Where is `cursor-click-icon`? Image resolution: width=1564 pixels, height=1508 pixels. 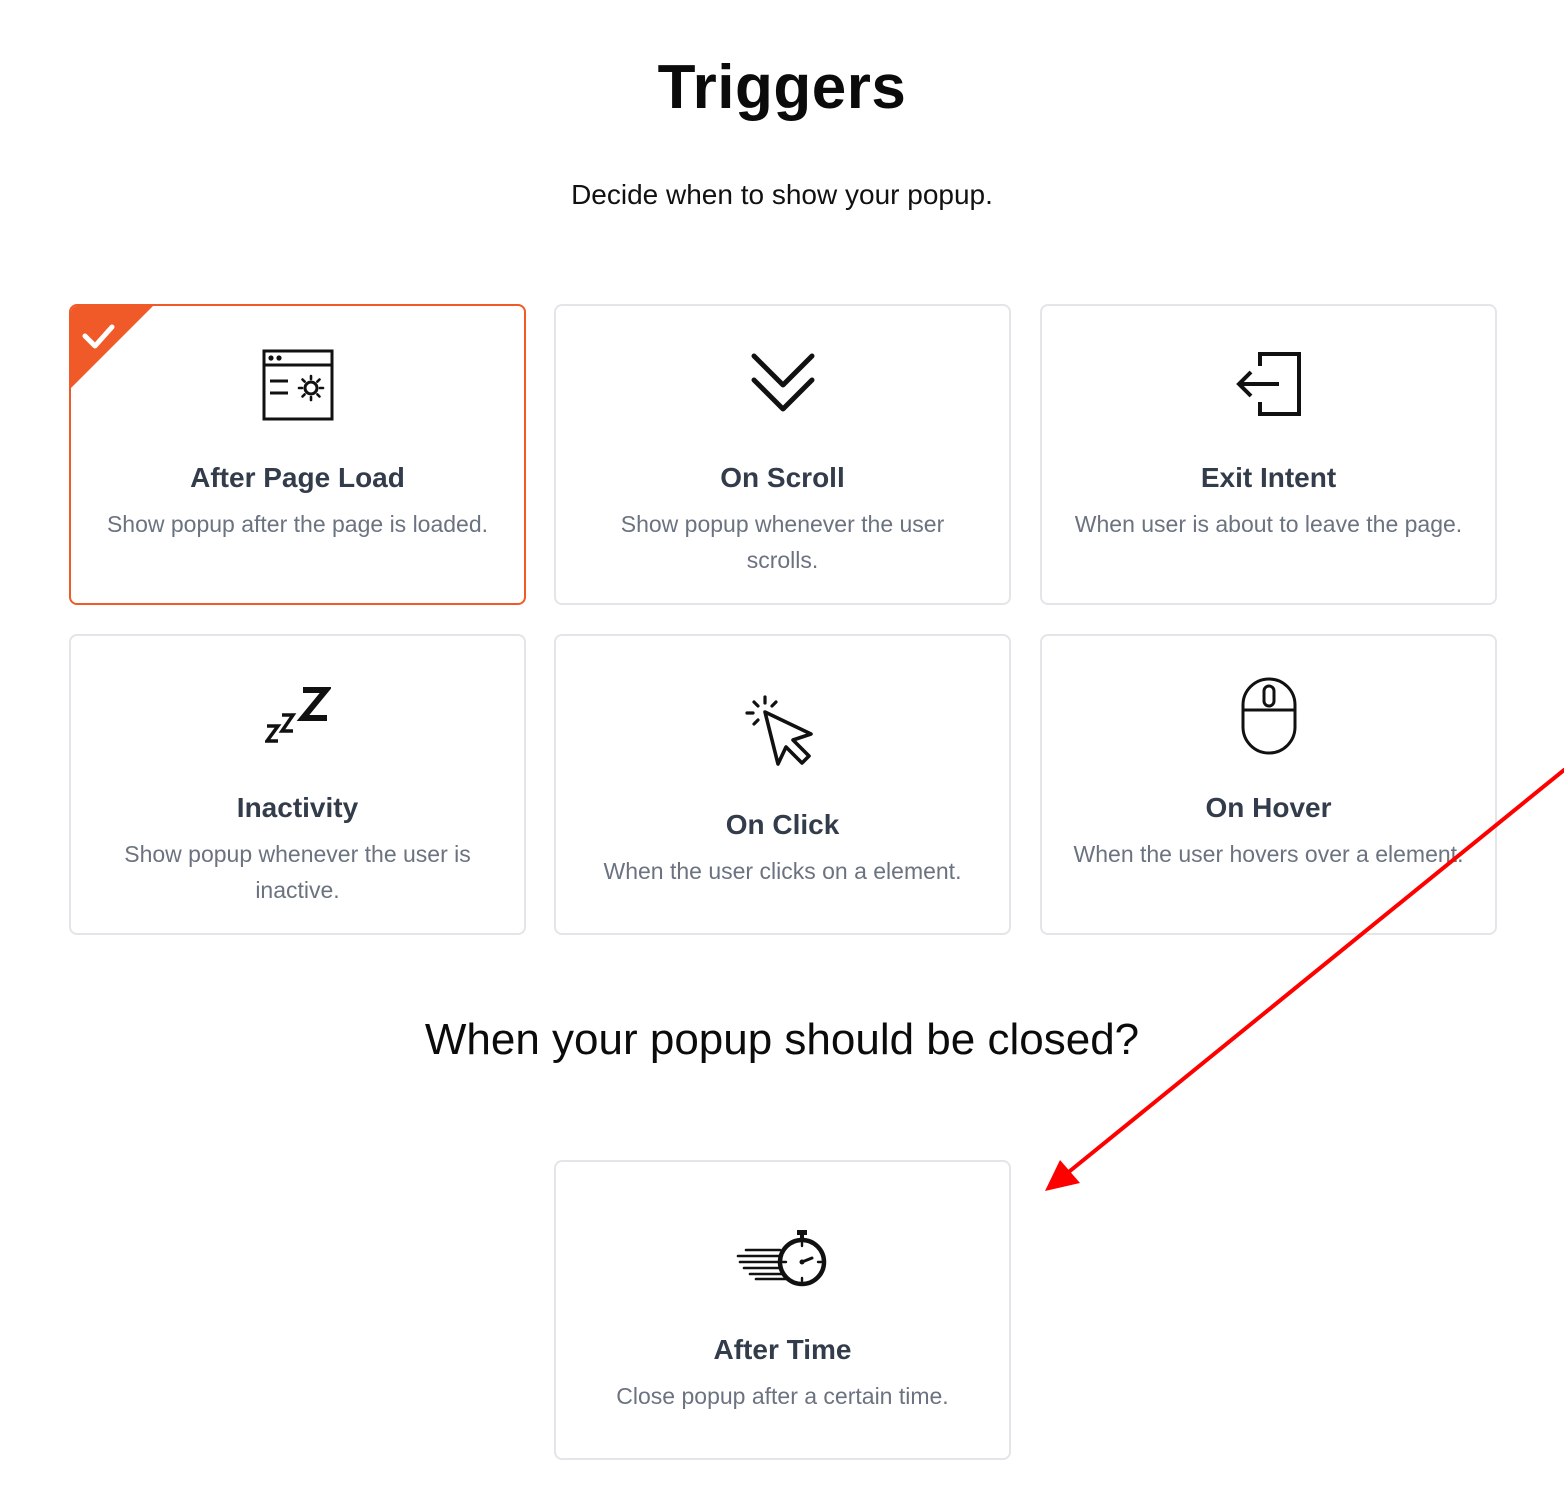
cursor-click-icon is located at coordinates (778, 730).